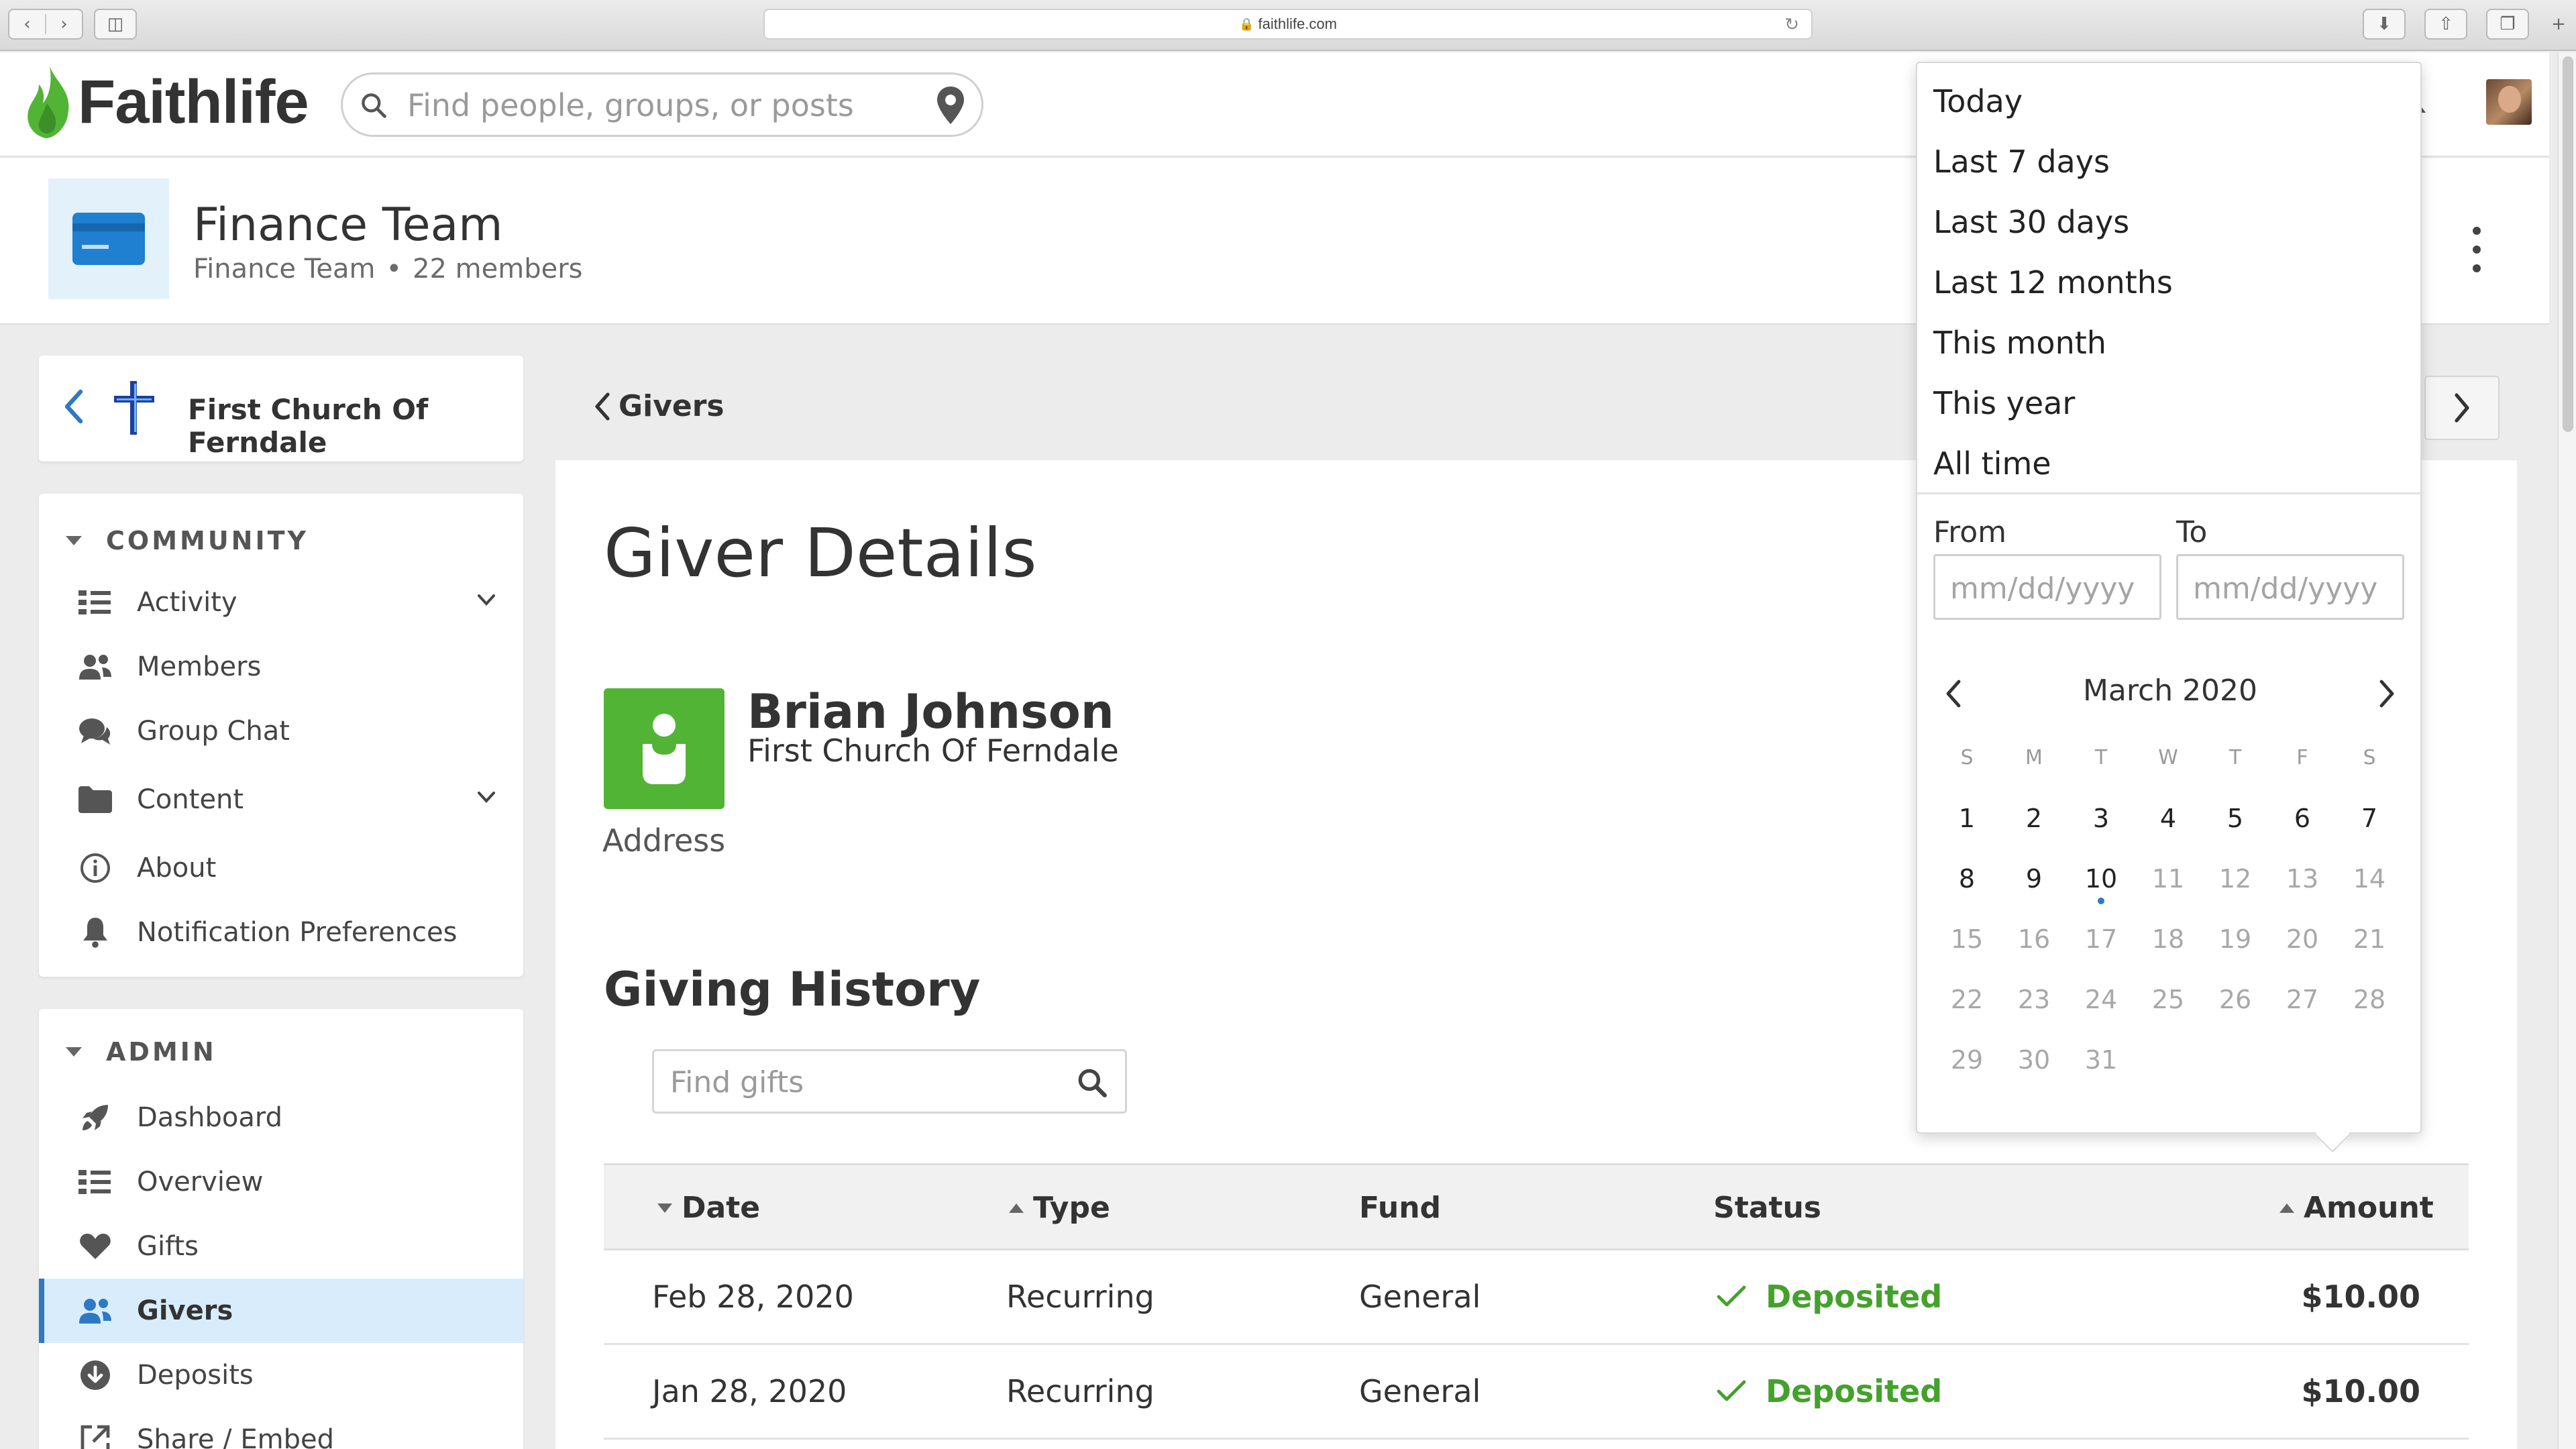 This screenshot has width=2576, height=1449. What do you see at coordinates (134, 408) in the screenshot?
I see `church-cross-icon` at bounding box center [134, 408].